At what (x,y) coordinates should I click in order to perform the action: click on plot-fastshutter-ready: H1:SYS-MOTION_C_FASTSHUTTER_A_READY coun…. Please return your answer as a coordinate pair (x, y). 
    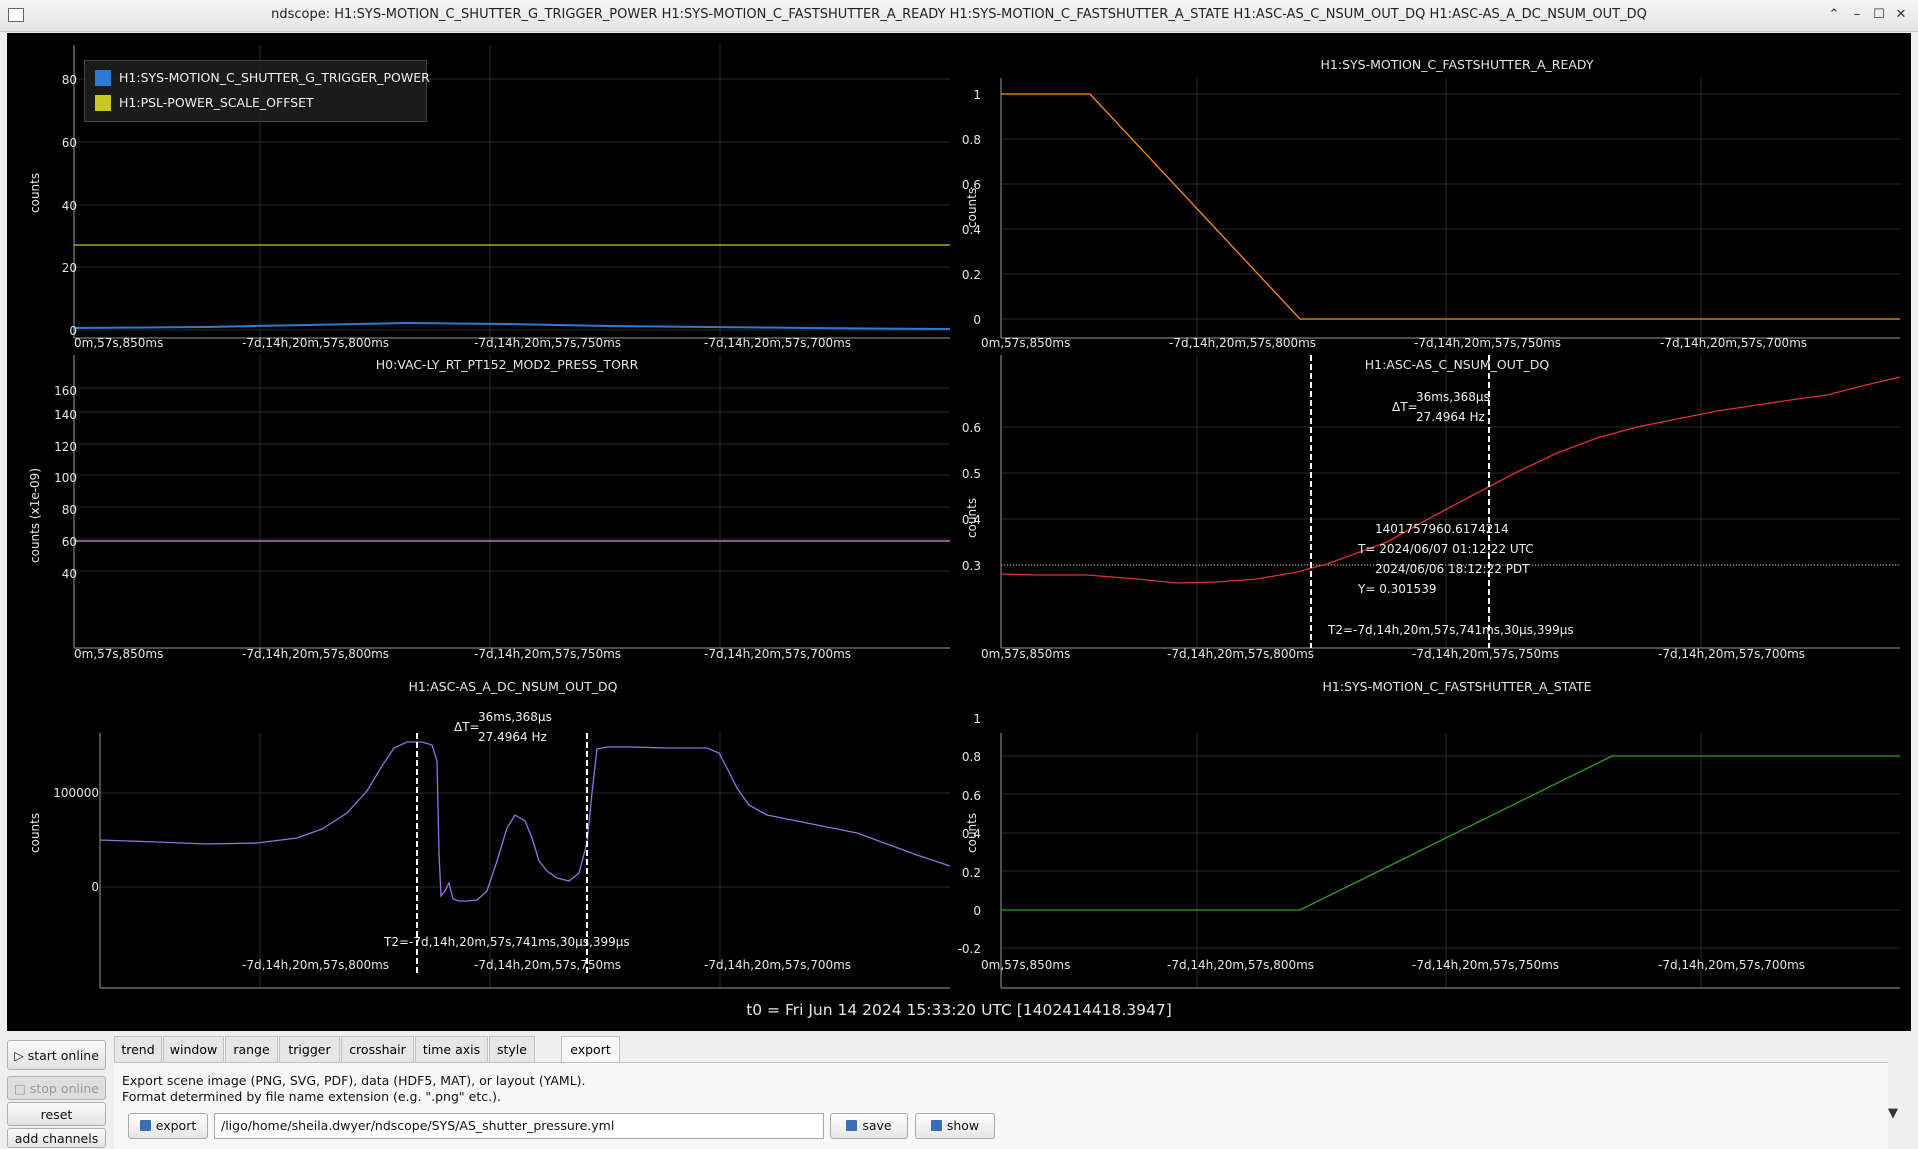
    Looking at the image, I should click on (1434, 188).